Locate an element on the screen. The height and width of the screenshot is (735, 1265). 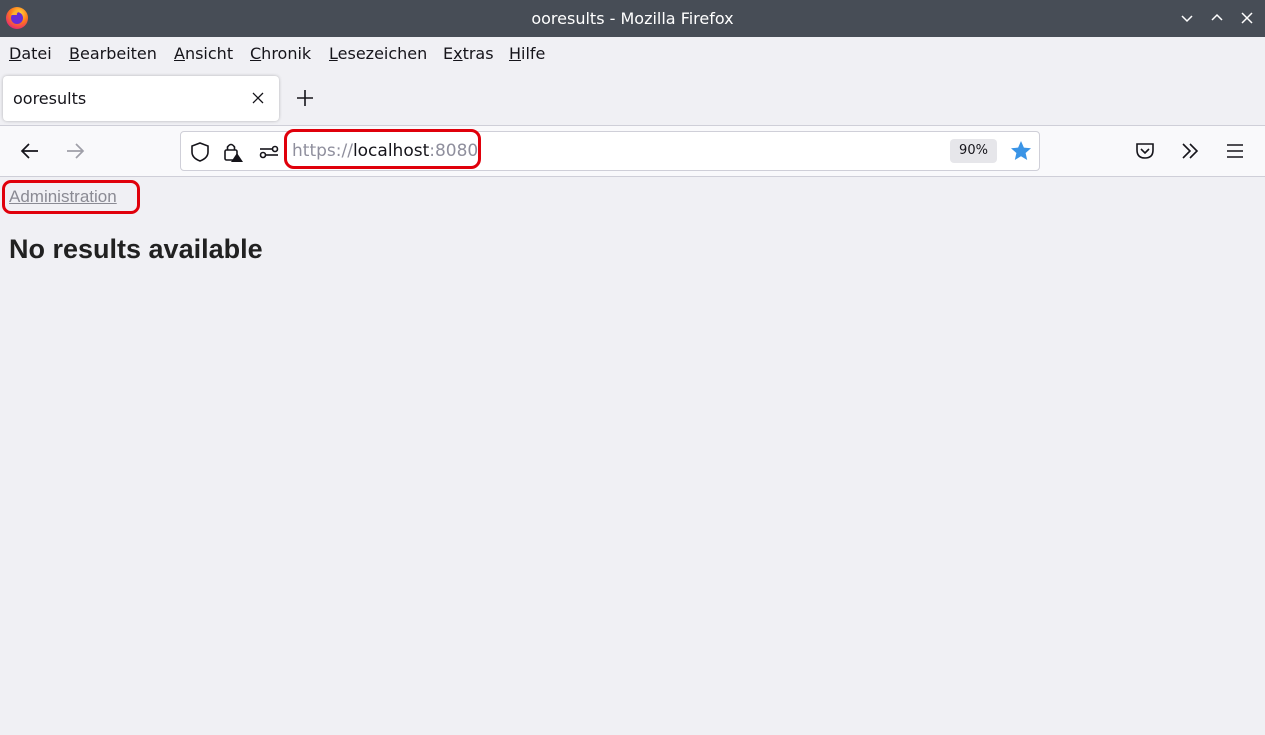
bookmark-star-icon is located at coordinates (1021, 151).